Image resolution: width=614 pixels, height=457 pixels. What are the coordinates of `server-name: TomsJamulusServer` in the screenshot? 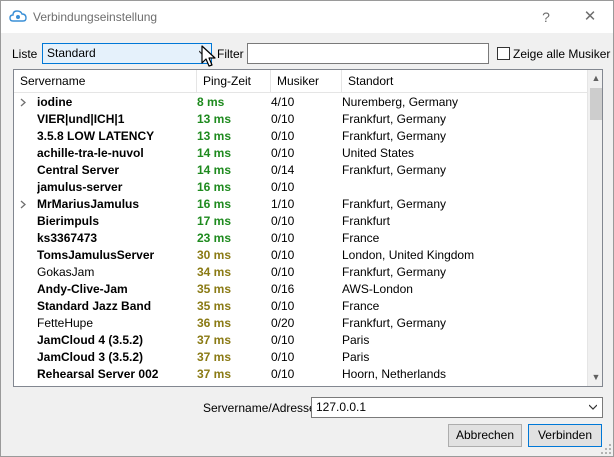 It's located at (96, 255).